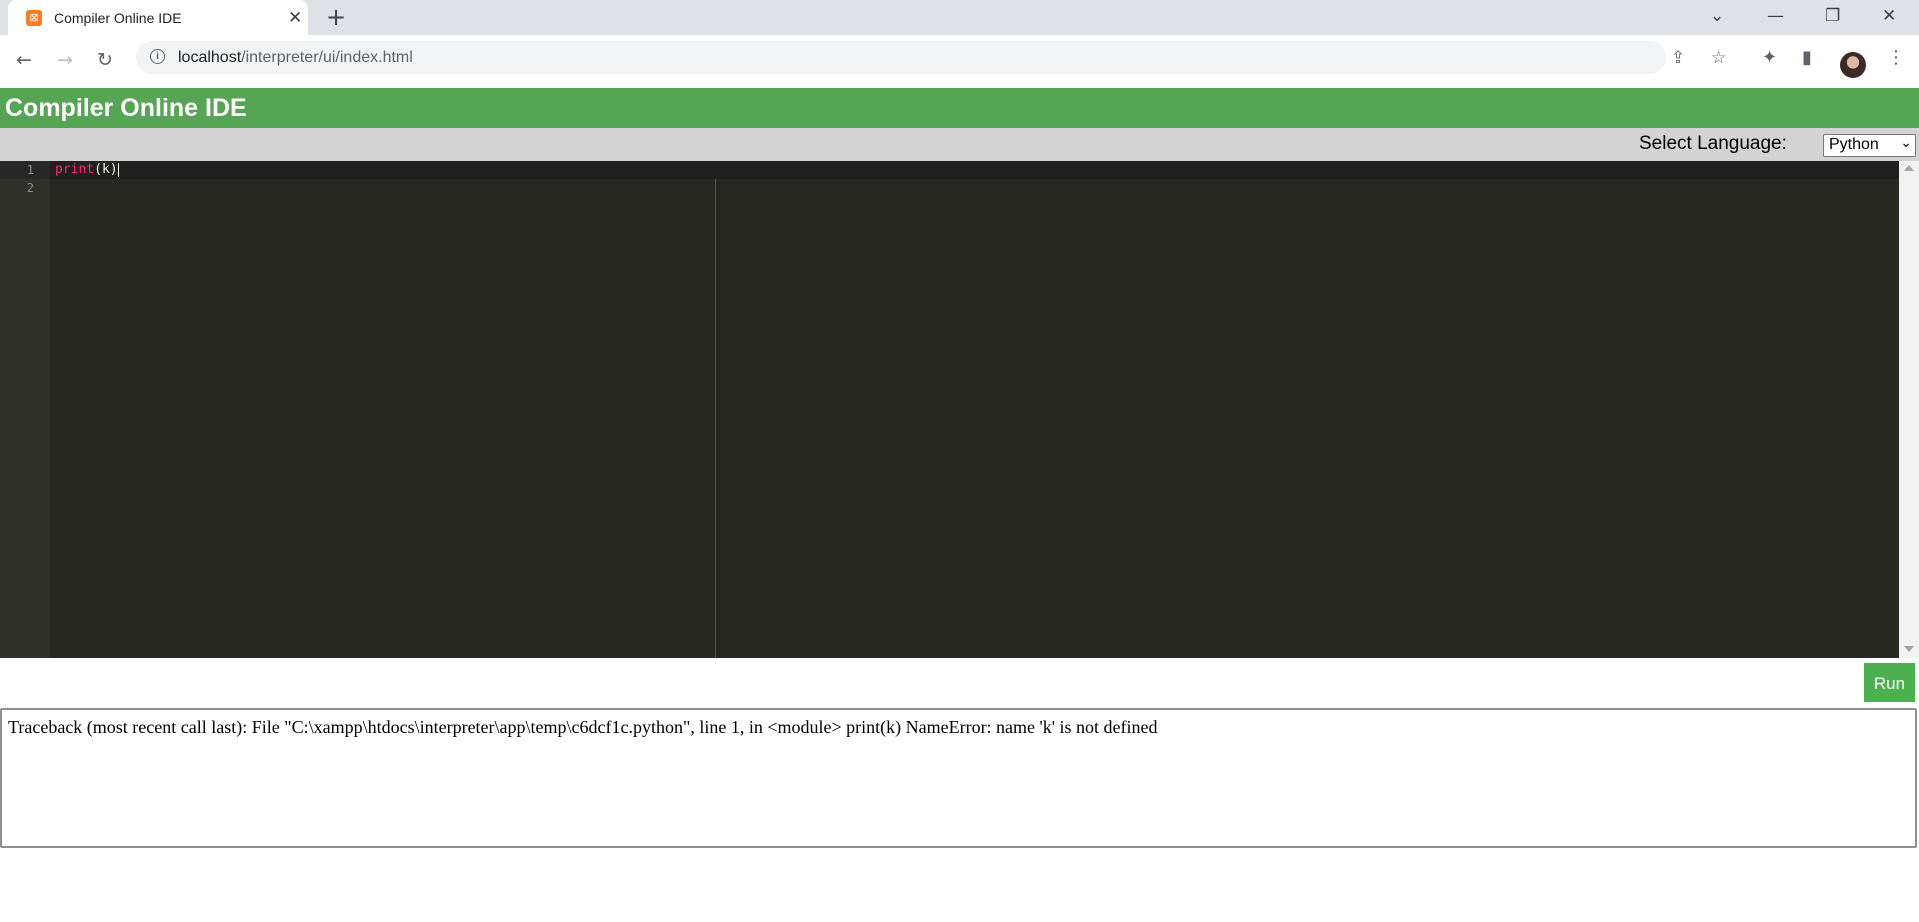 The height and width of the screenshot is (922, 1919). I want to click on editor-scrollbar, so click(1909, 409).